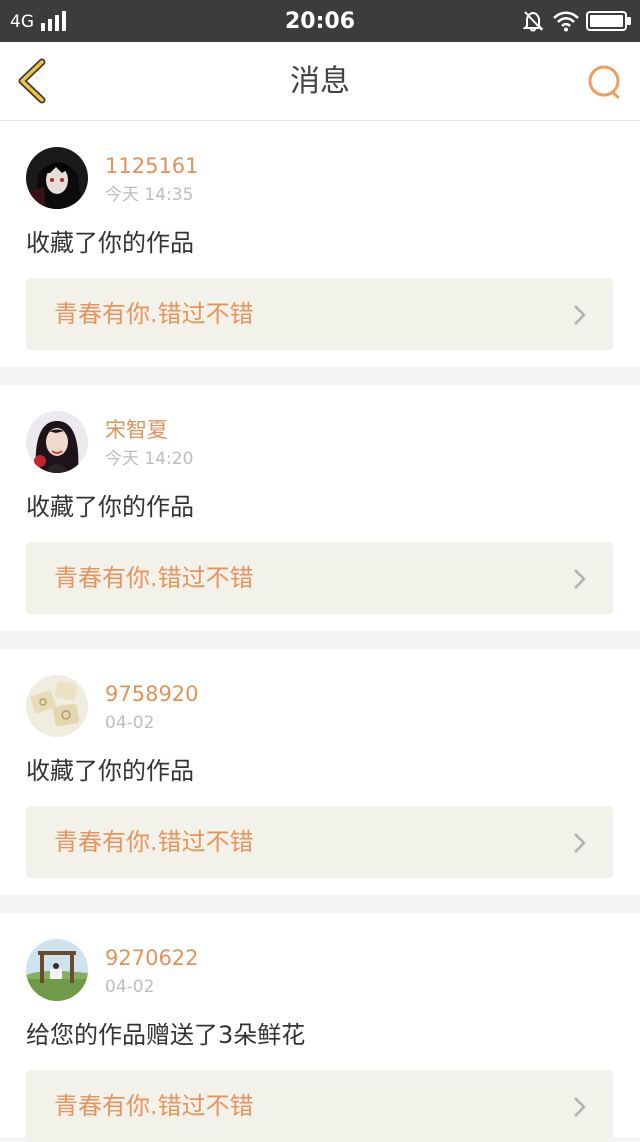  I want to click on username: 1125161, so click(152, 166).